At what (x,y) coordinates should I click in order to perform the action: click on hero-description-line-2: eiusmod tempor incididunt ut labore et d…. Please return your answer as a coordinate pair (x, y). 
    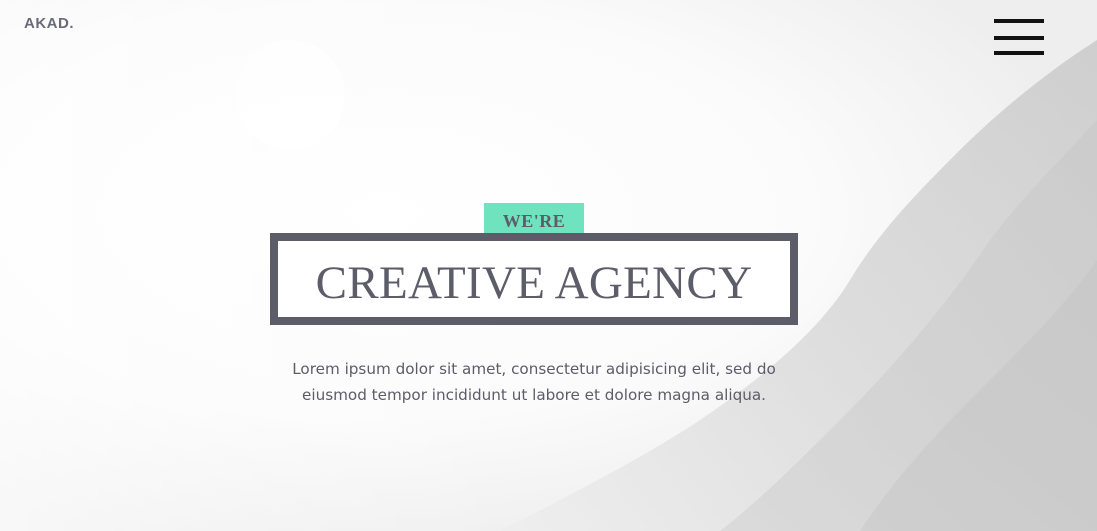
    Looking at the image, I should click on (534, 395).